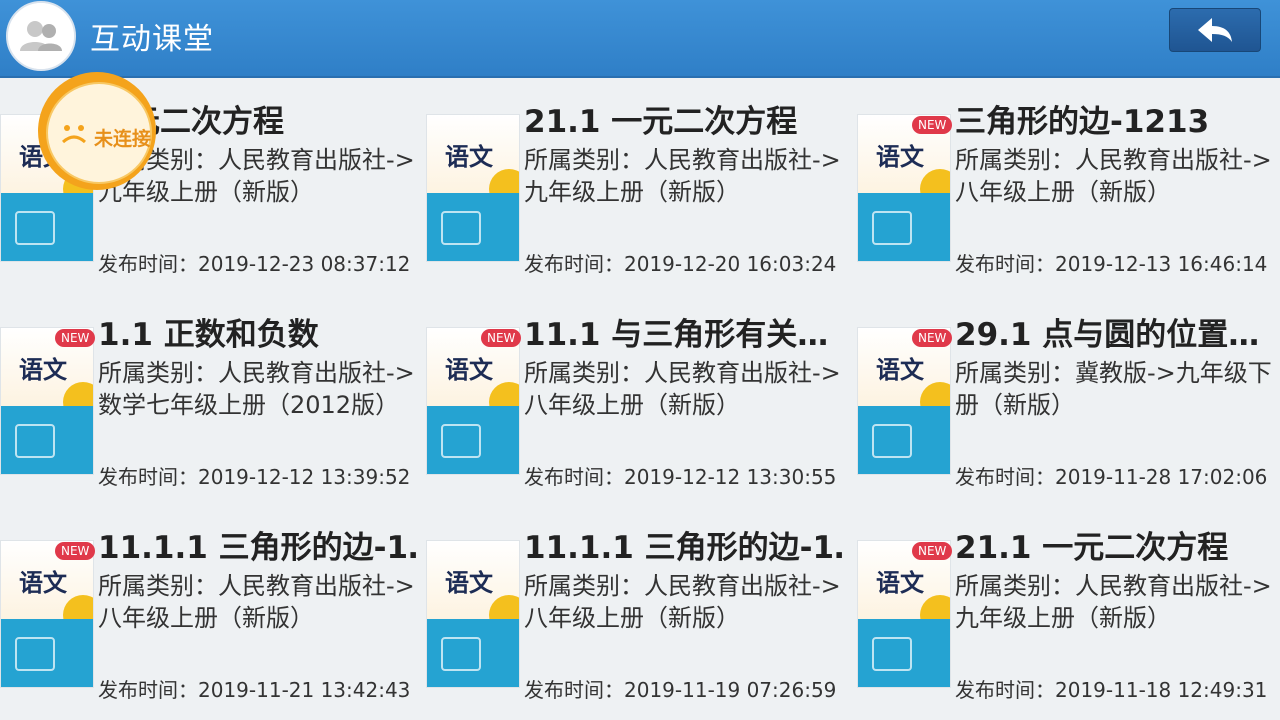 The width and height of the screenshot is (1280, 720). Describe the element at coordinates (1111, 264) in the screenshot. I see `card-date: 发布时间：2019-12-13 16:46:14` at that location.